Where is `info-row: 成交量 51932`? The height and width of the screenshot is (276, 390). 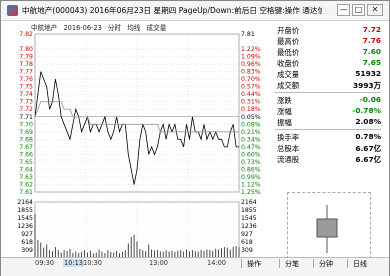
info-row: 成交量 51932 is located at coordinates (329, 74).